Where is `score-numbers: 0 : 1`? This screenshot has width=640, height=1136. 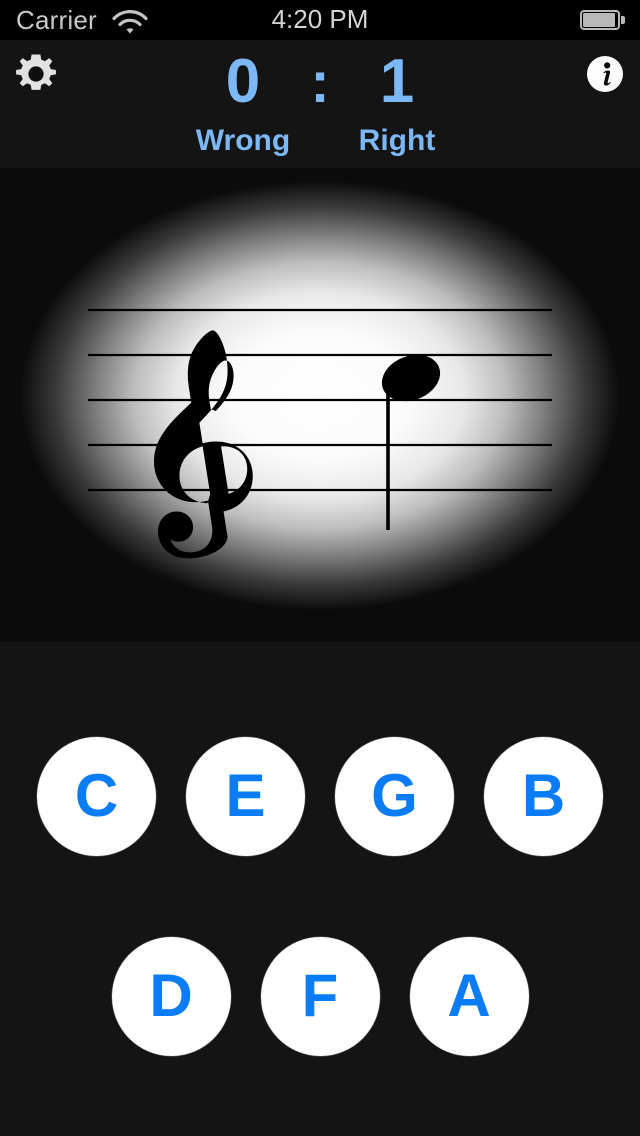 score-numbers: 0 : 1 is located at coordinates (320, 82).